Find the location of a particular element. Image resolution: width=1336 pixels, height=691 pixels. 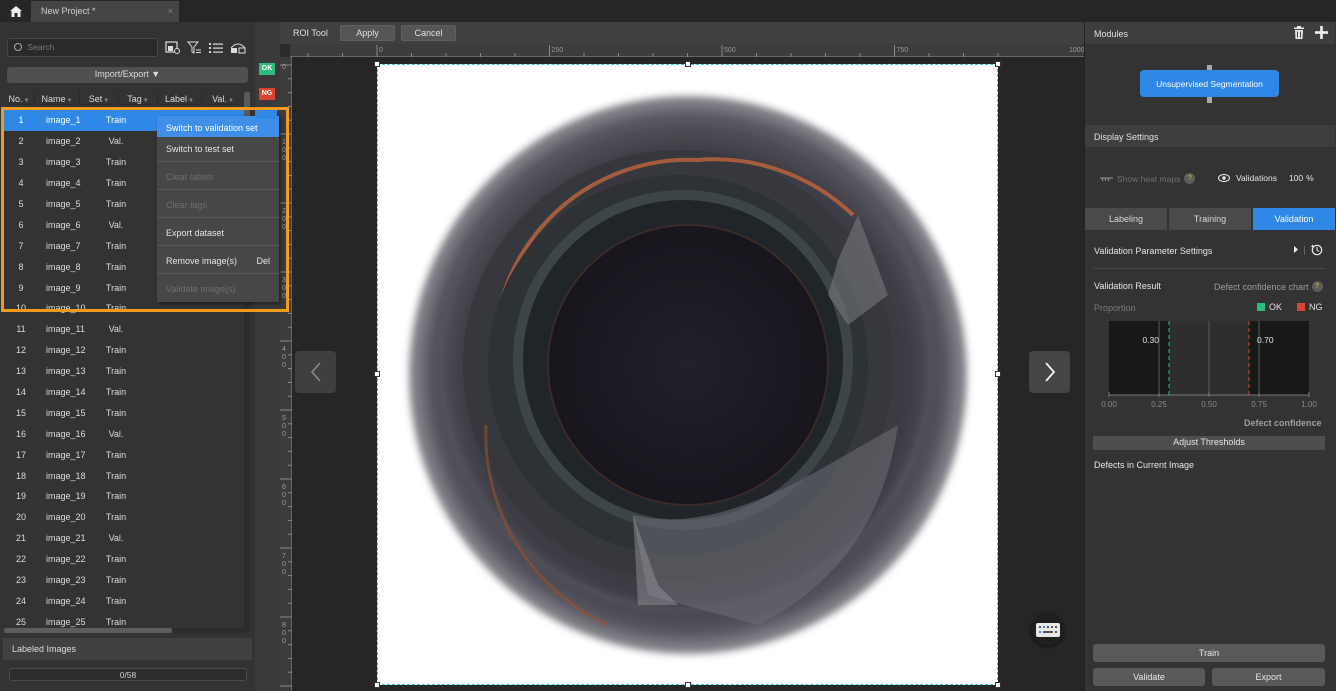

table-row: 23 image_23 Train is located at coordinates (124, 580).